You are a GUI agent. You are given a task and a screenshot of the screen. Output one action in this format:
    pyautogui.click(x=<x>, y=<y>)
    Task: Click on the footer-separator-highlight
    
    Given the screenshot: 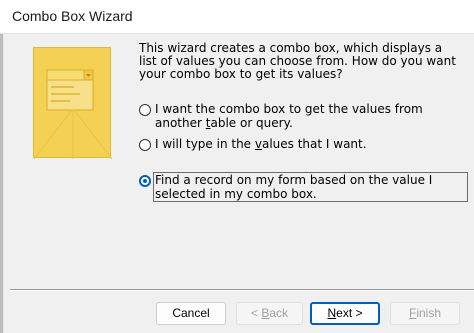 What is the action you would take?
    pyautogui.click(x=242, y=290)
    